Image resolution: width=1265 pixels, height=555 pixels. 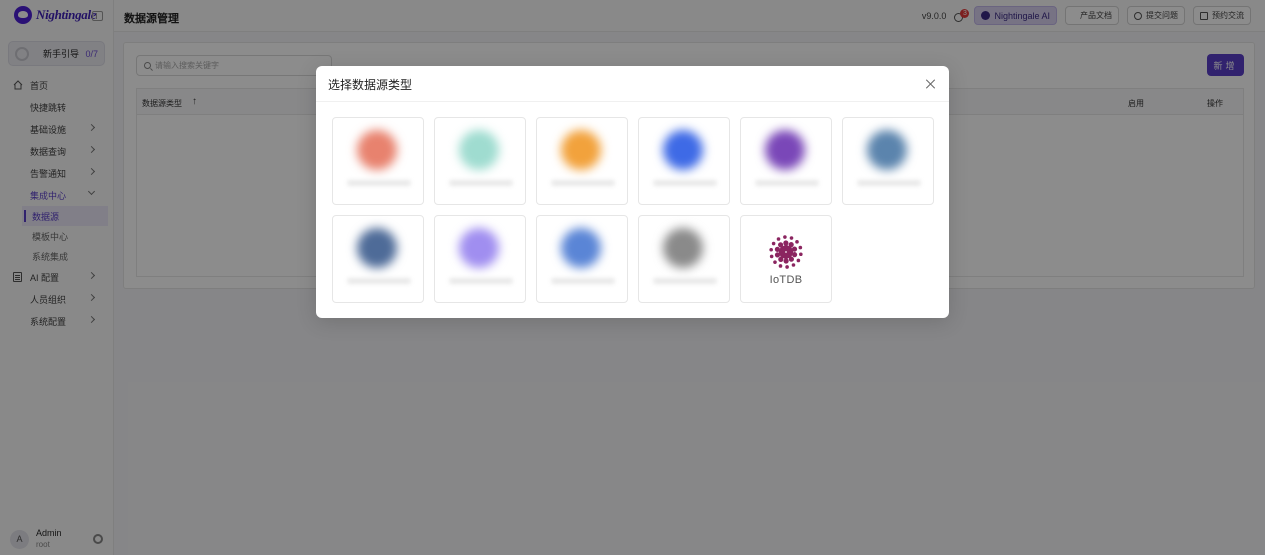 I want to click on datasource-type-card: IoTDB, so click(x=786, y=259).